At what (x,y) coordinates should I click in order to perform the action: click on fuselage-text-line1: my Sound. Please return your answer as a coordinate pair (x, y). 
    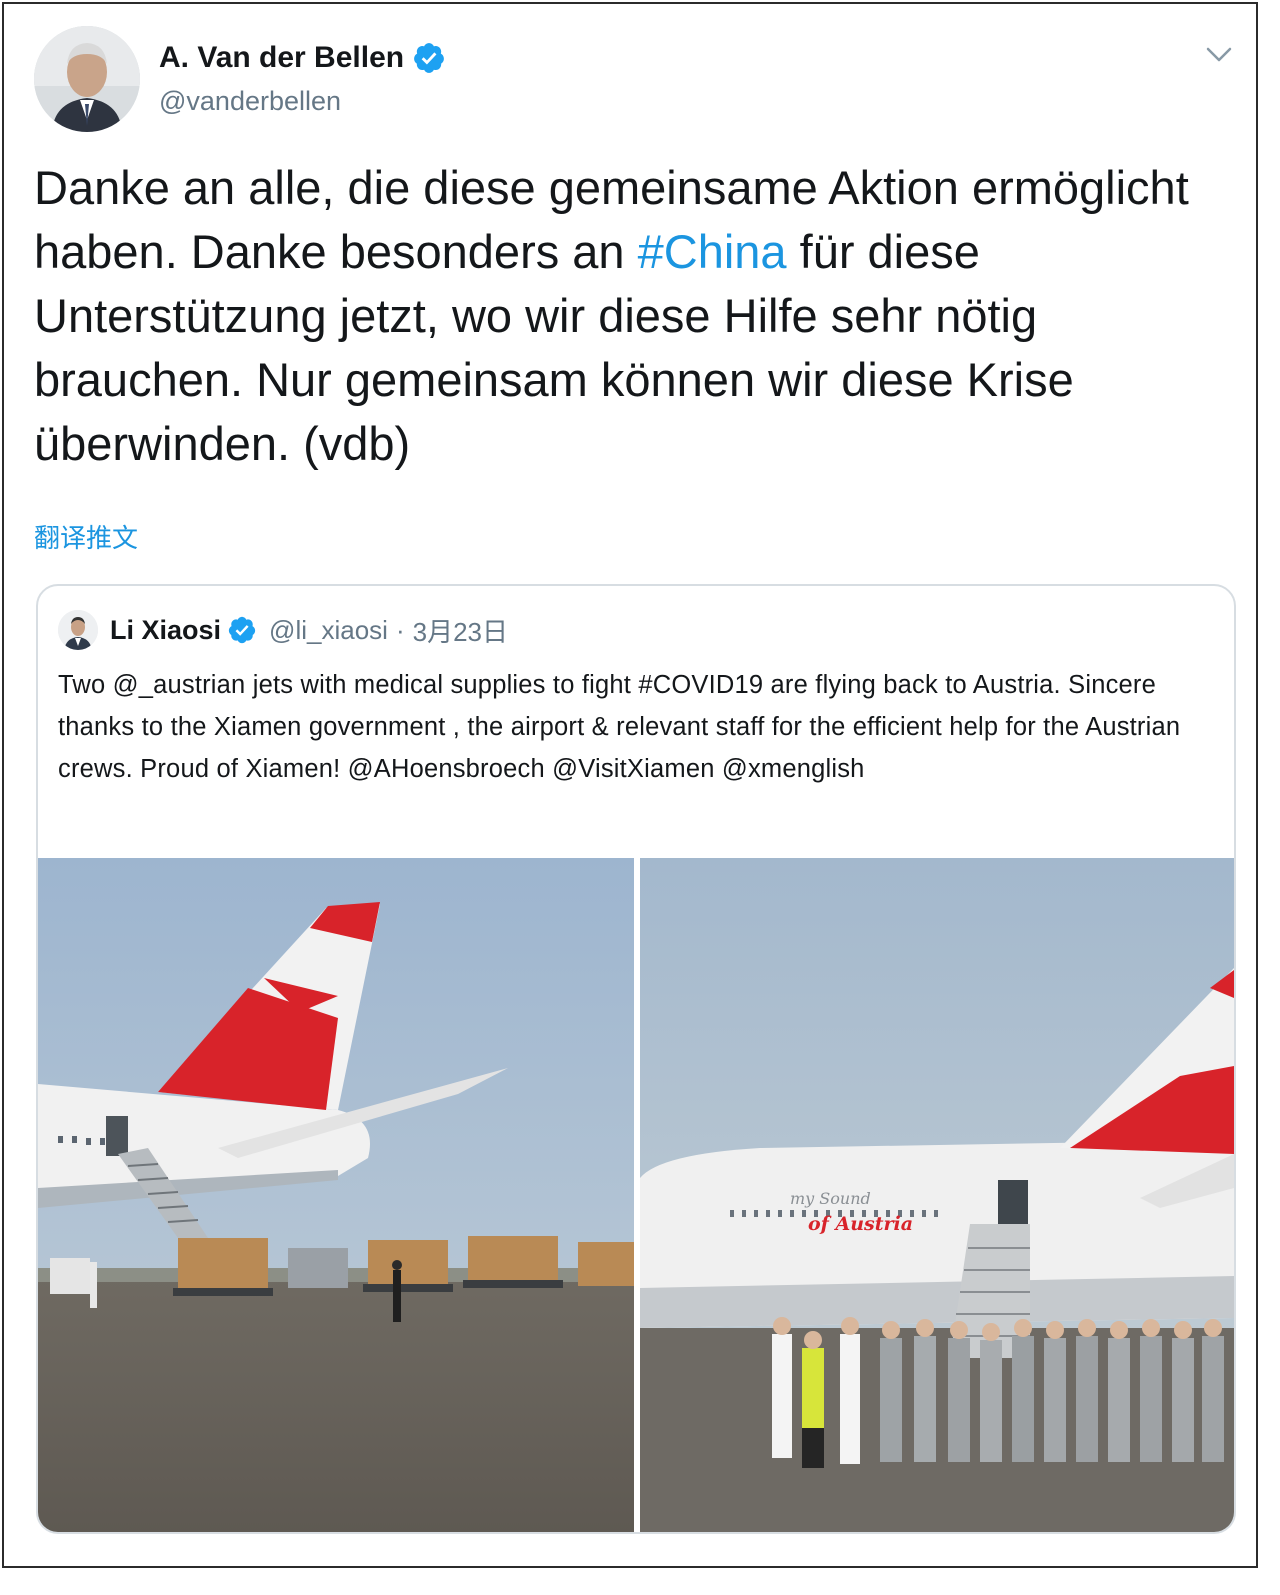
    Looking at the image, I should click on (830, 1198).